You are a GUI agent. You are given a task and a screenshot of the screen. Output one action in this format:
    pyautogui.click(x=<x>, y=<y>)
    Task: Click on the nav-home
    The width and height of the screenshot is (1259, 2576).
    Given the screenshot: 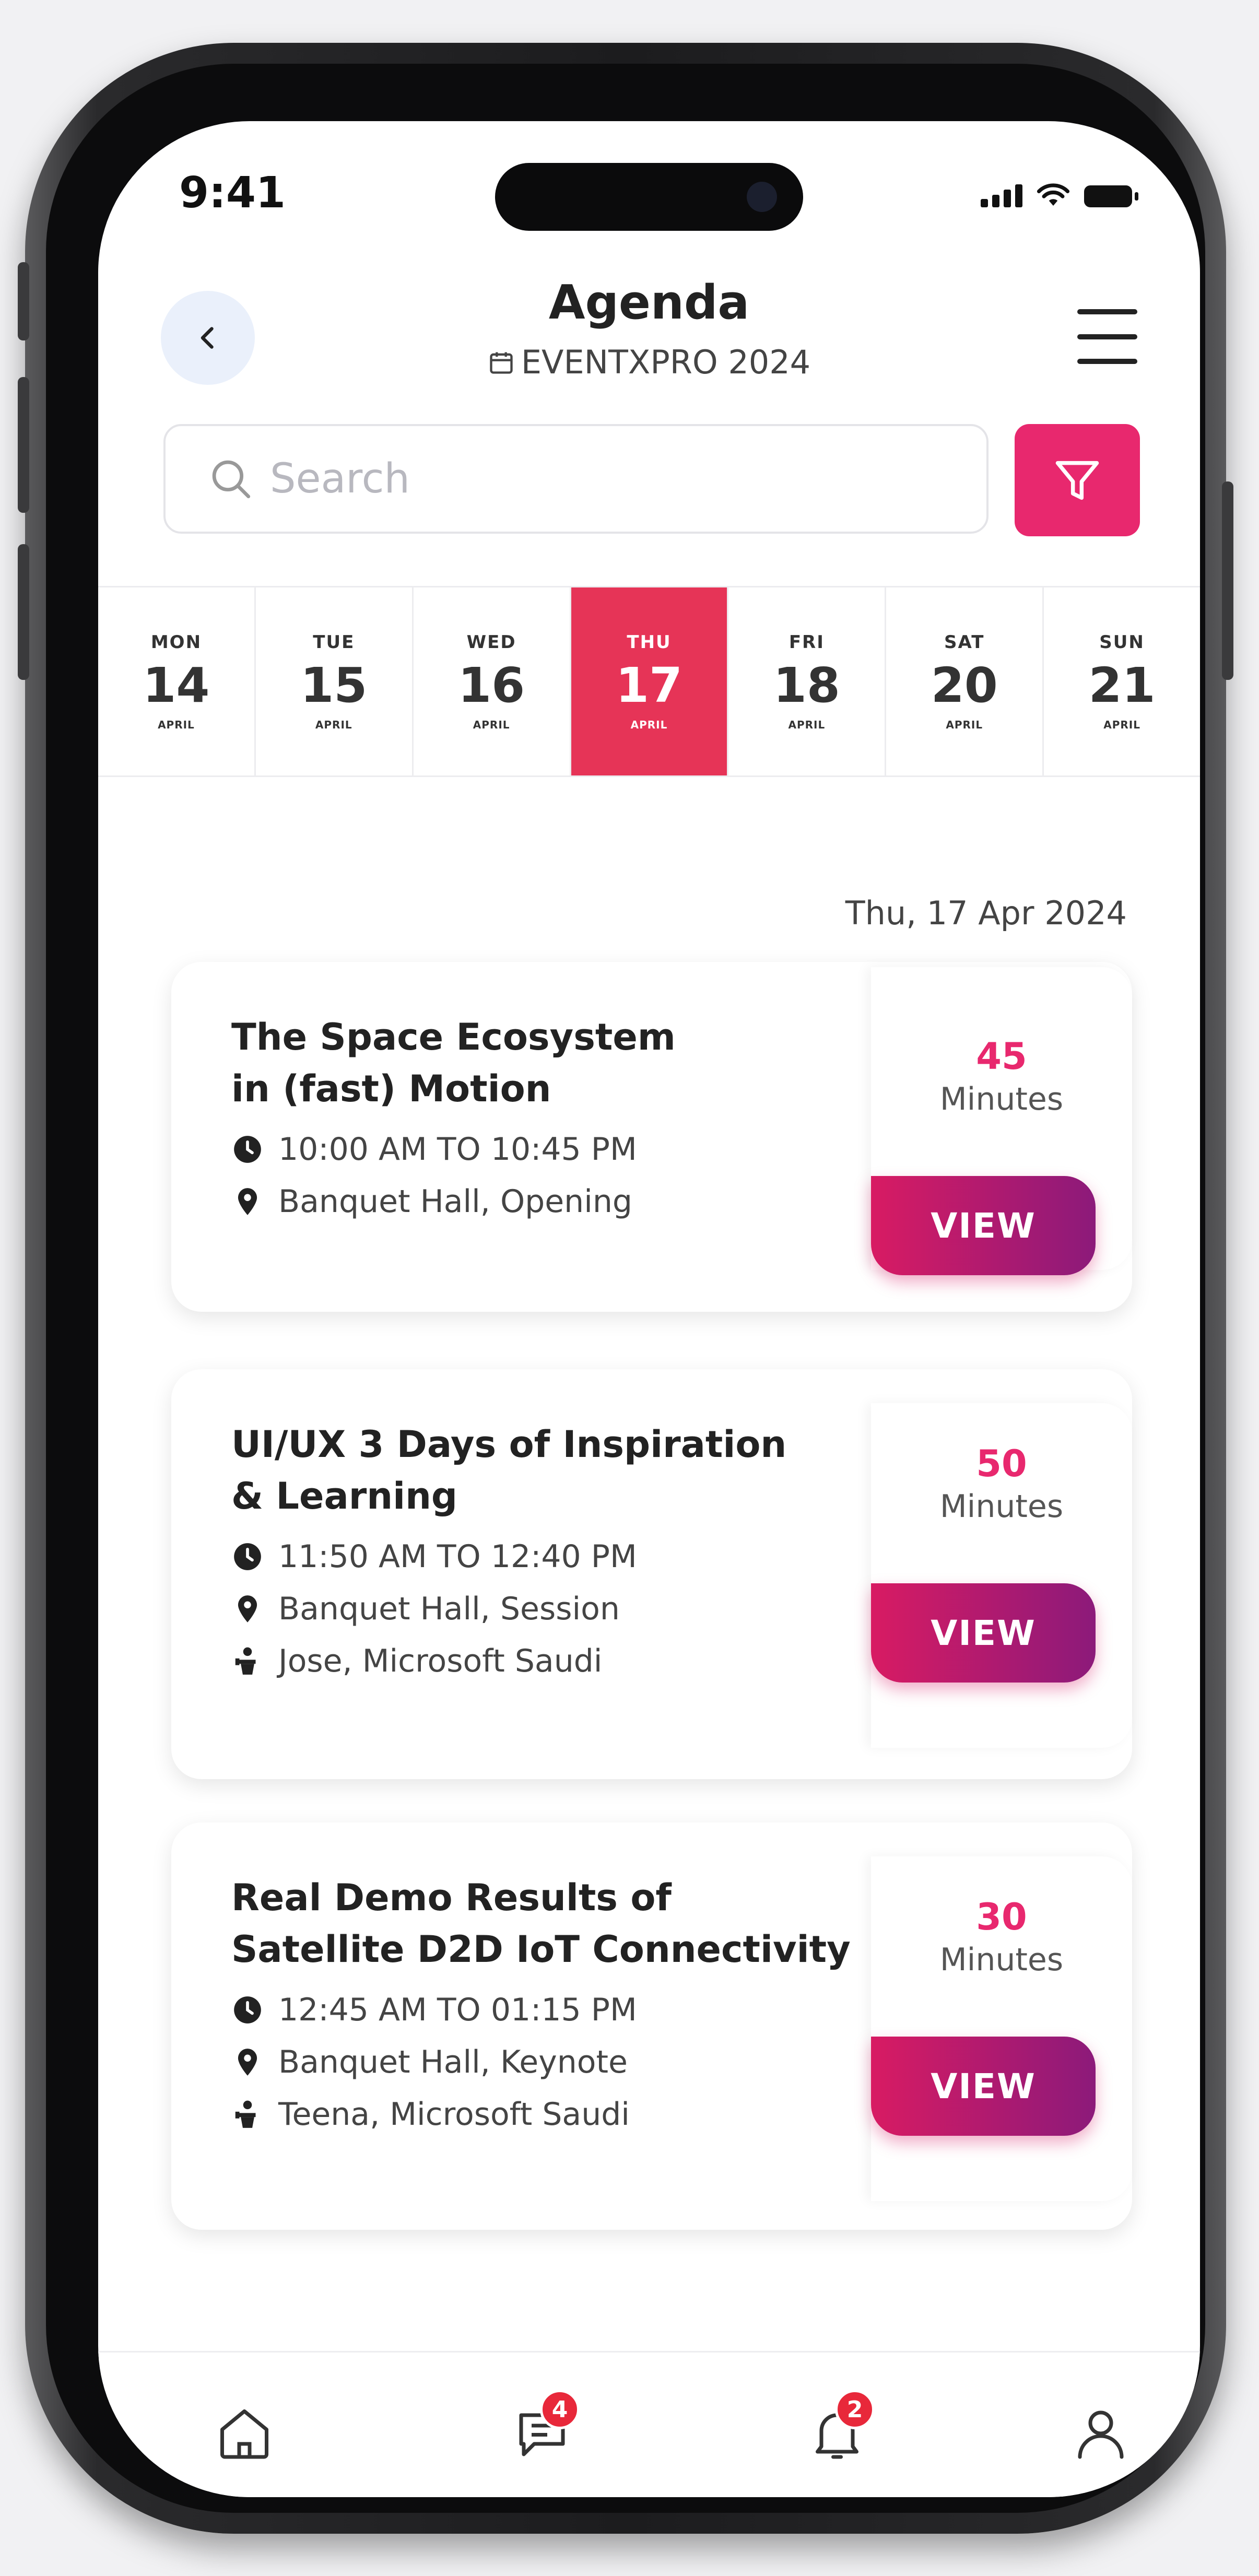 What is the action you would take?
    pyautogui.click(x=244, y=2433)
    